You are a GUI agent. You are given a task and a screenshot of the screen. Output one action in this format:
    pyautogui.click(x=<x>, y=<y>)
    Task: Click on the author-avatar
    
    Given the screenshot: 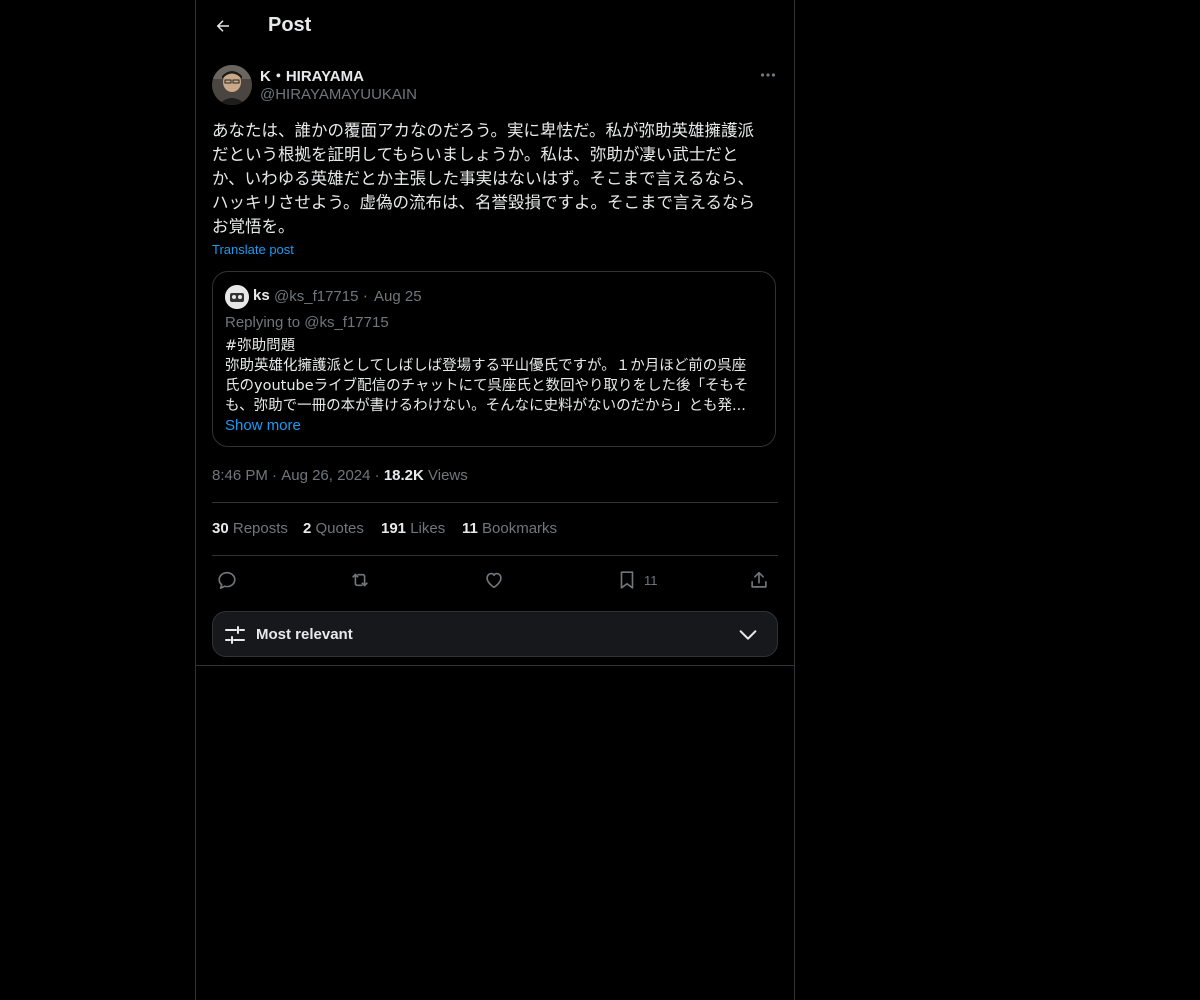 What is the action you would take?
    pyautogui.click(x=232, y=85)
    